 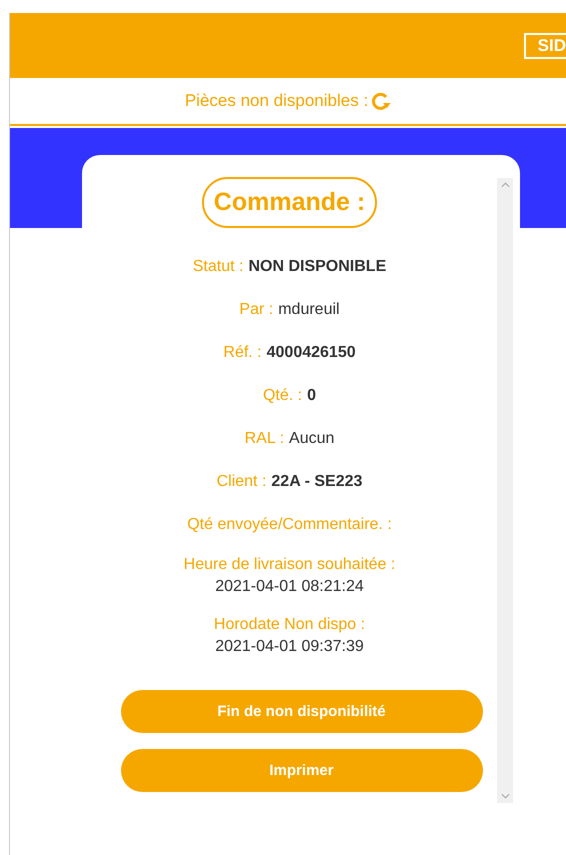 I want to click on field-value: 4000426150, so click(x=311, y=353).